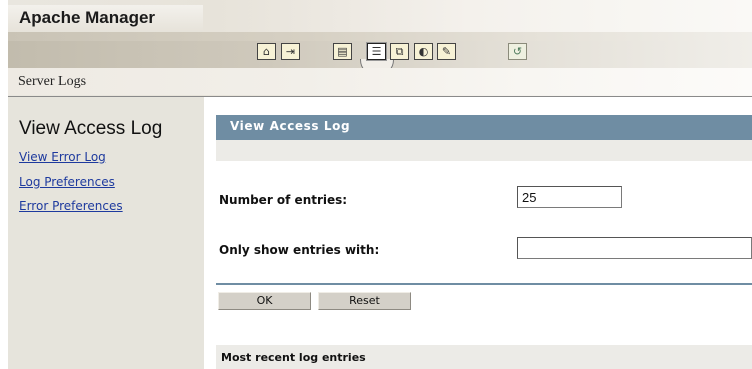 The height and width of the screenshot is (369, 752). What do you see at coordinates (484, 357) in the screenshot?
I see `recent-entries-header: Most recent log entries` at bounding box center [484, 357].